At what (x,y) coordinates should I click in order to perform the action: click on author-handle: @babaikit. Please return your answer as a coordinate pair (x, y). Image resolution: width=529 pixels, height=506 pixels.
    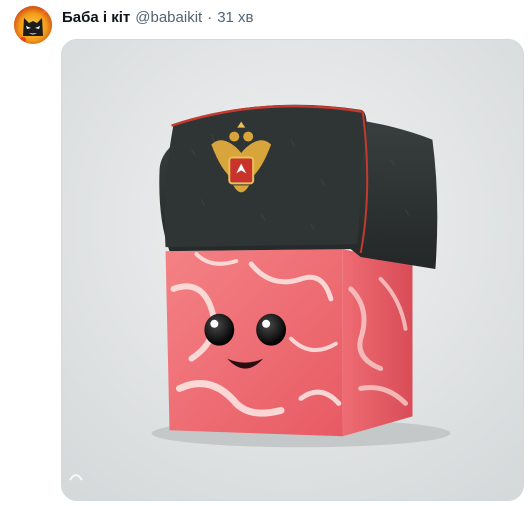
    Looking at the image, I should click on (168, 17).